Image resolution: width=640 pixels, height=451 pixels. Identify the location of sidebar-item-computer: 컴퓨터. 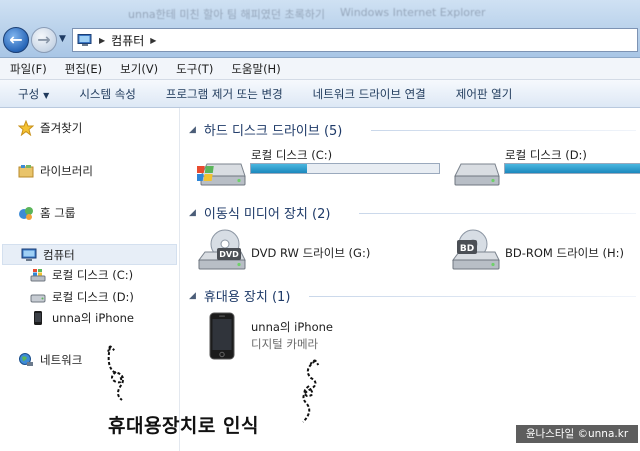
(89, 254).